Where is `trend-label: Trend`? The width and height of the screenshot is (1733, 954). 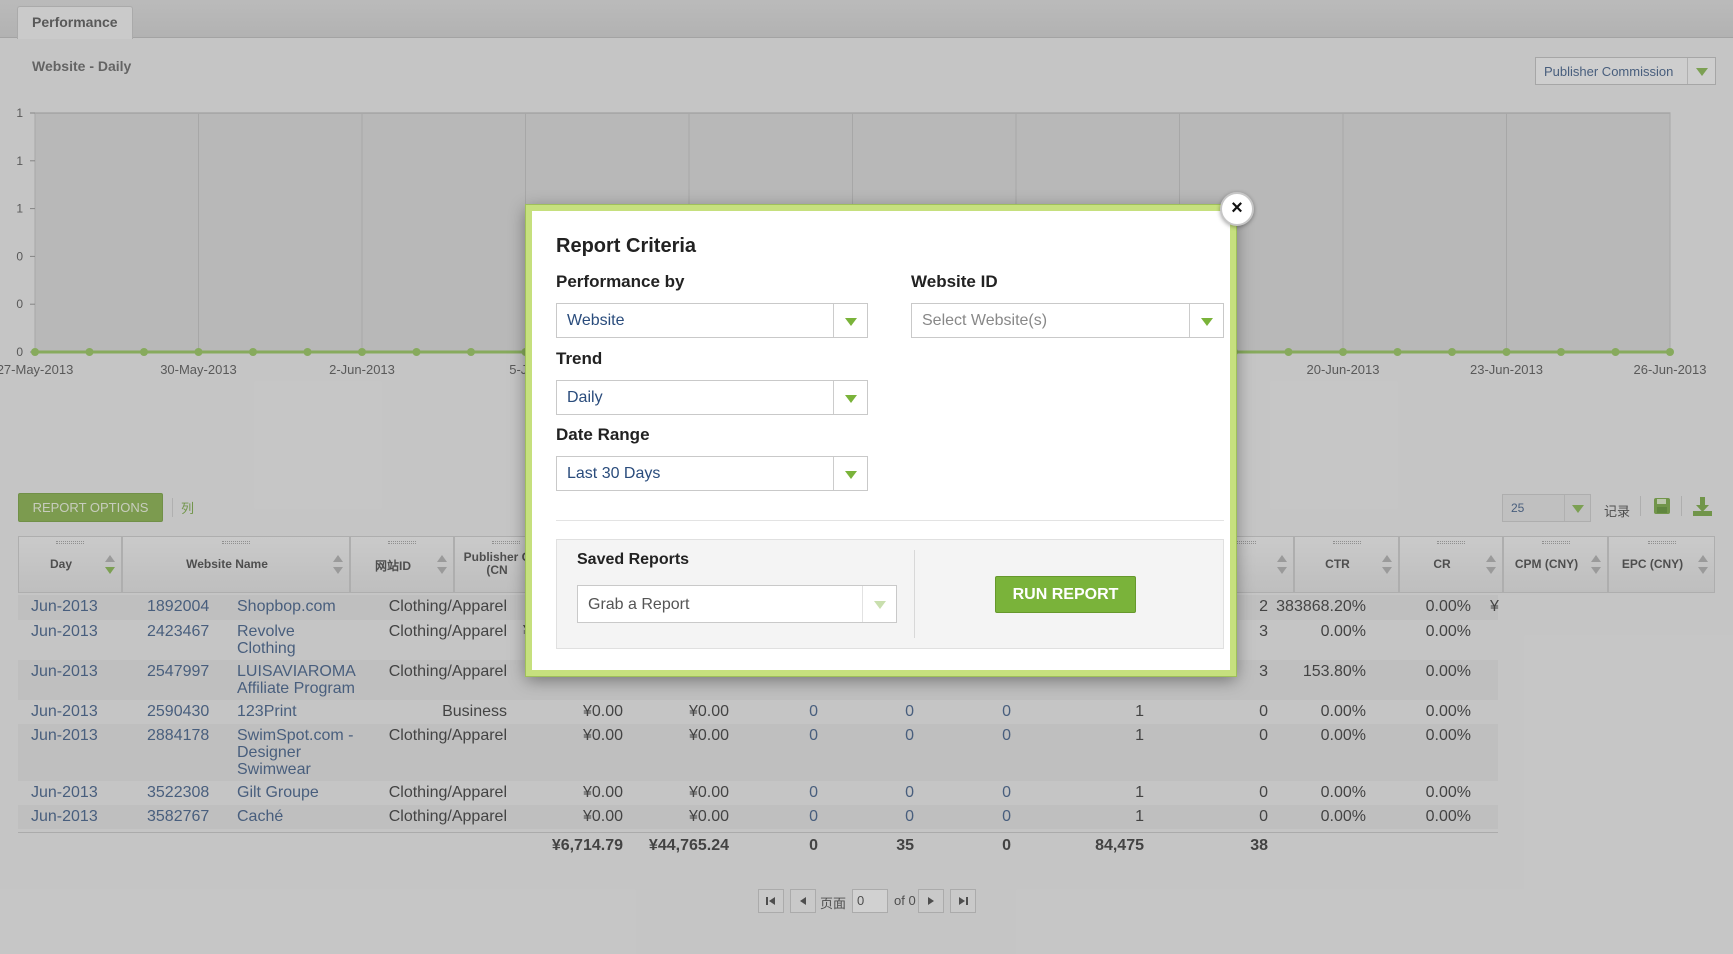 trend-label: Trend is located at coordinates (579, 358).